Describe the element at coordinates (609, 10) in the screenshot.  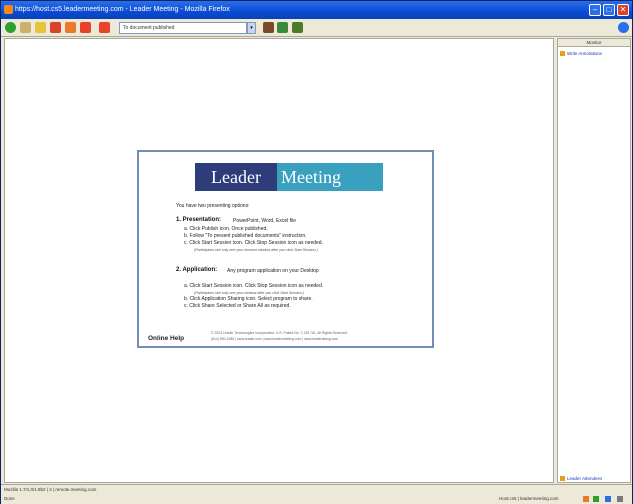
I see `maximize-icon: □` at that location.